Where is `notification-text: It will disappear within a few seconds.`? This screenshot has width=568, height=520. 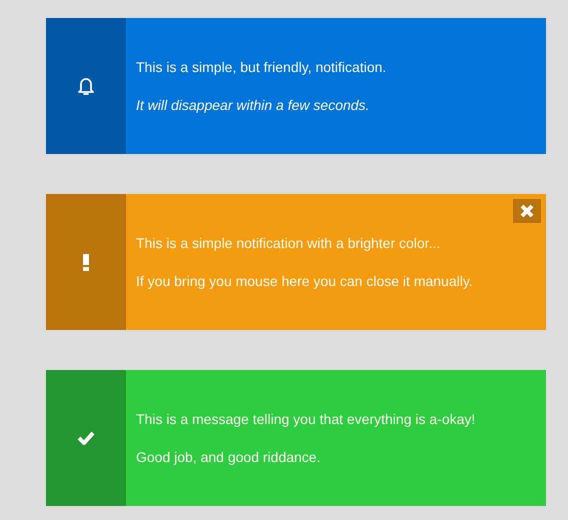
notification-text: It will disappear within a few seconds. is located at coordinates (253, 105).